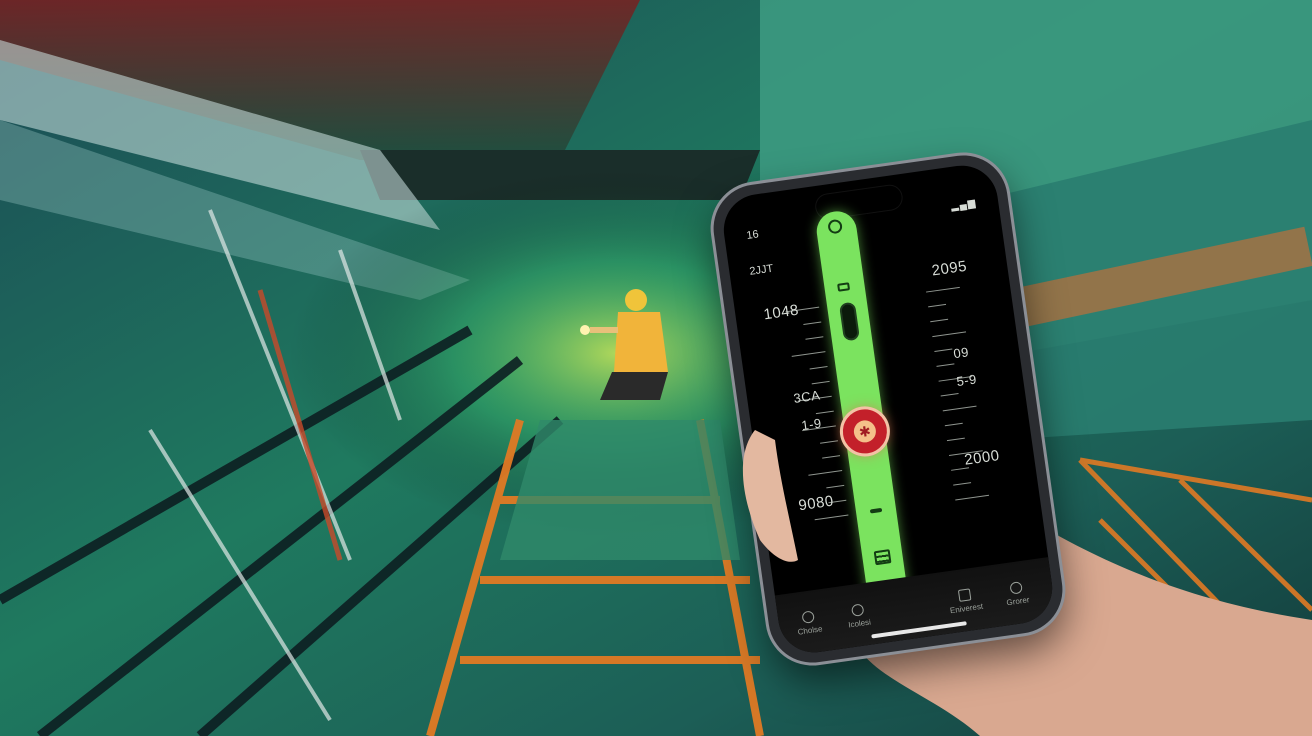 Image resolution: width=1312 pixels, height=736 pixels. What do you see at coordinates (964, 595) in the screenshot?
I see `chart-icon` at bounding box center [964, 595].